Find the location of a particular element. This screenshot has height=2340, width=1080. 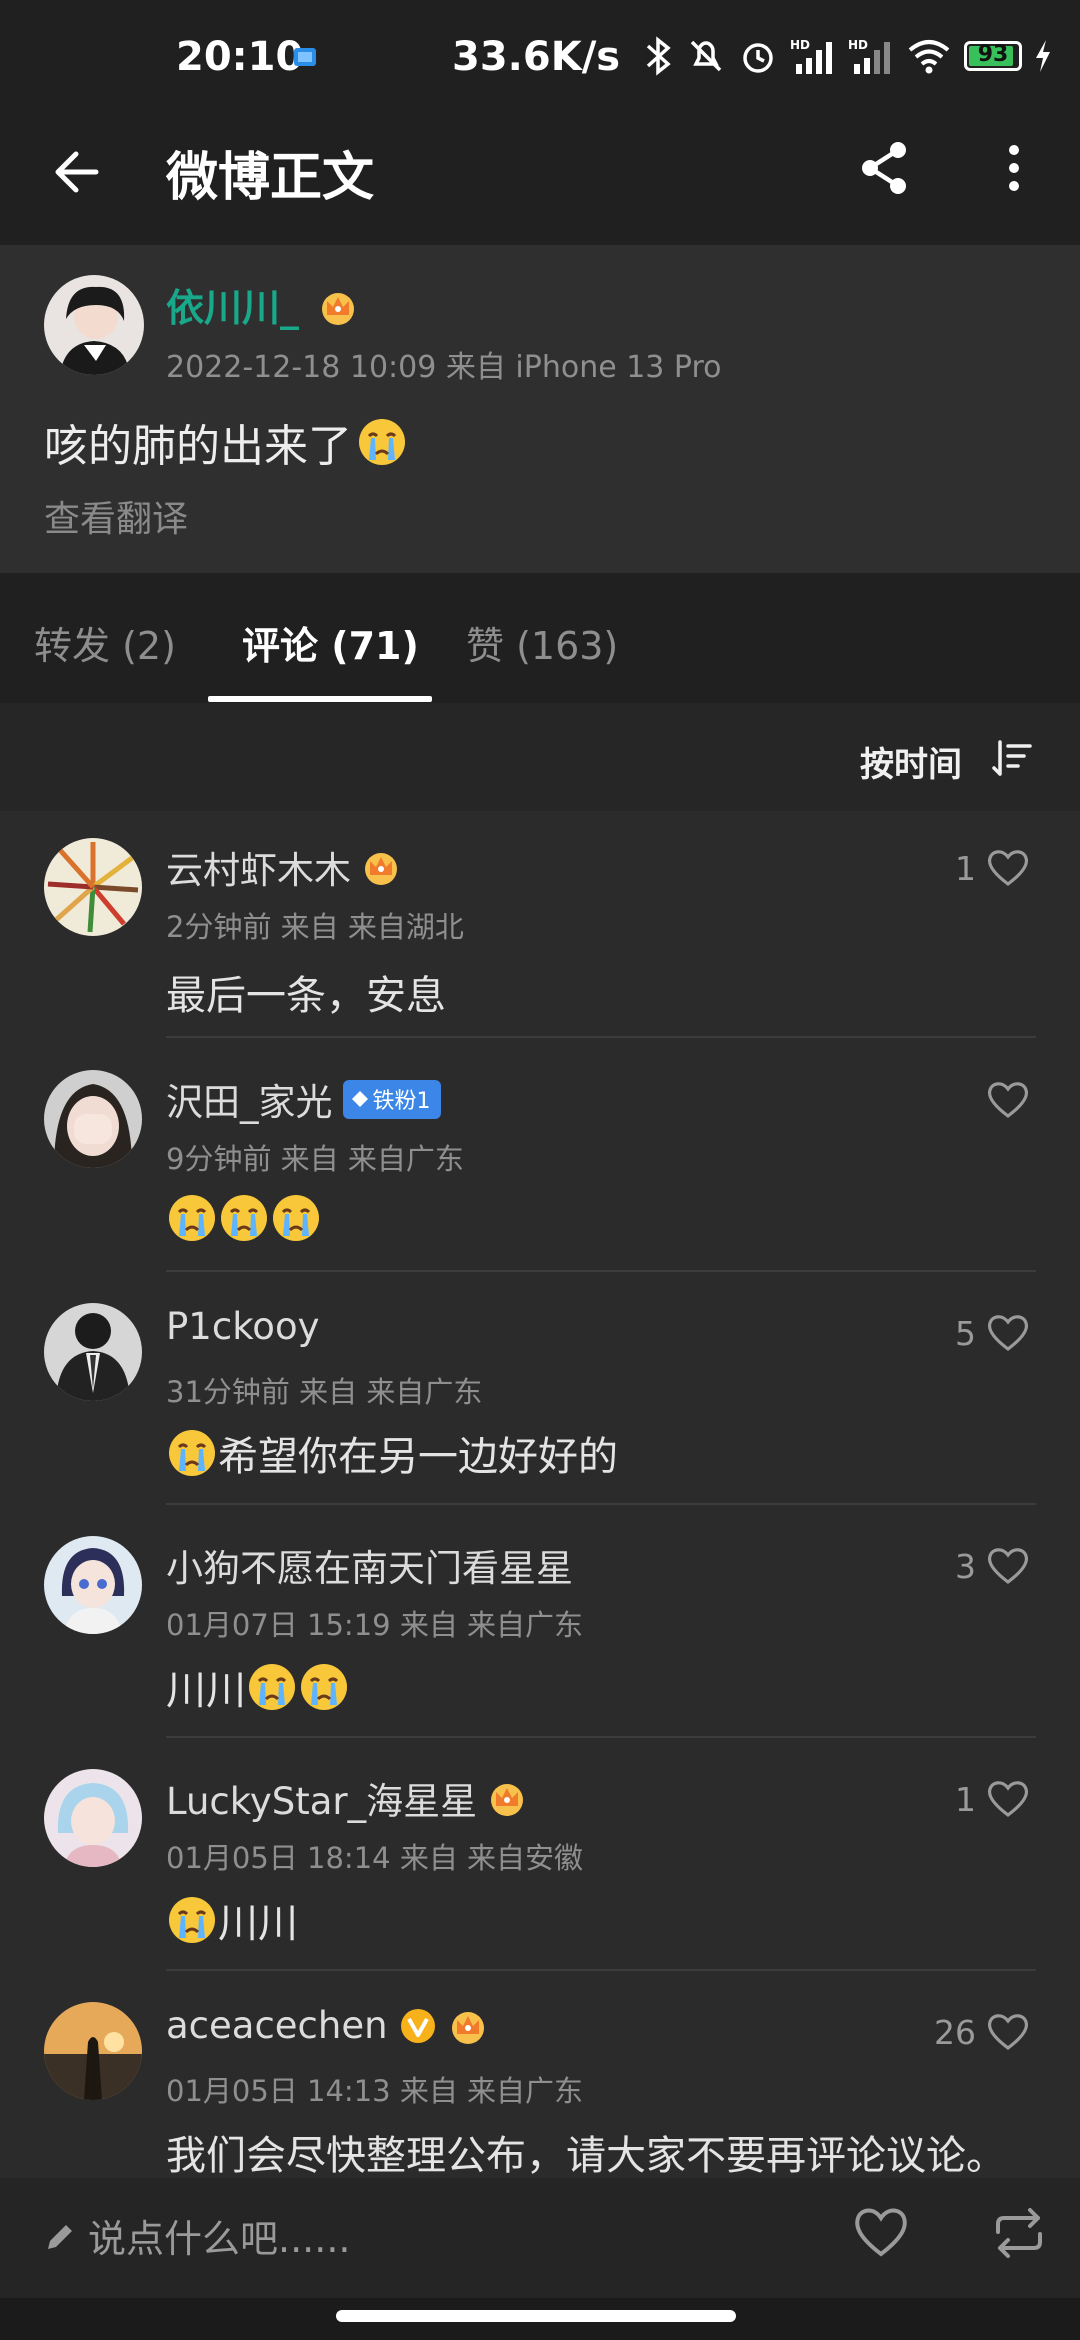

like-count: 26 is located at coordinates (955, 2032).